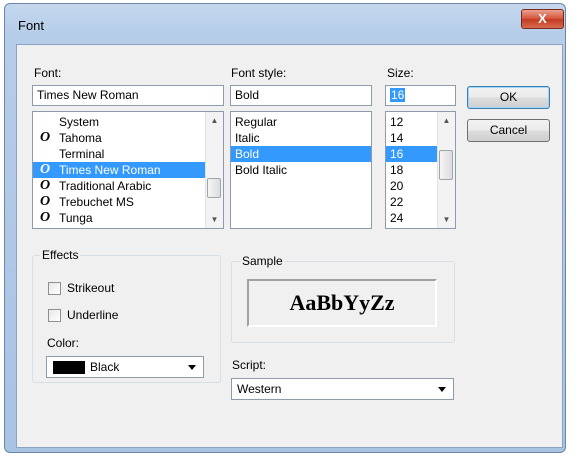 The height and width of the screenshot is (459, 573). What do you see at coordinates (398, 95) in the screenshot?
I see `size-input-selected-text: 16` at bounding box center [398, 95].